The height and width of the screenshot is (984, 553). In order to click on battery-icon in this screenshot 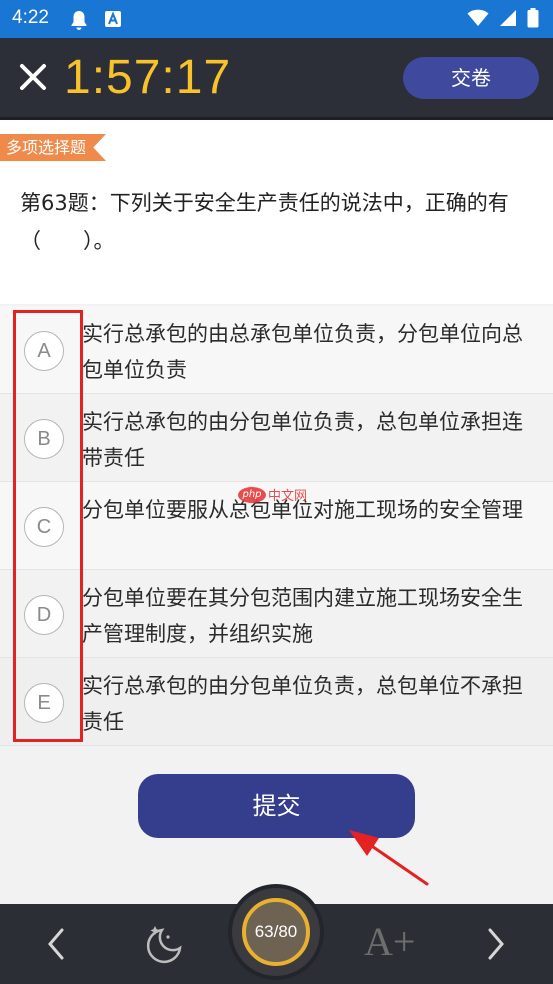, I will do `click(533, 18)`.